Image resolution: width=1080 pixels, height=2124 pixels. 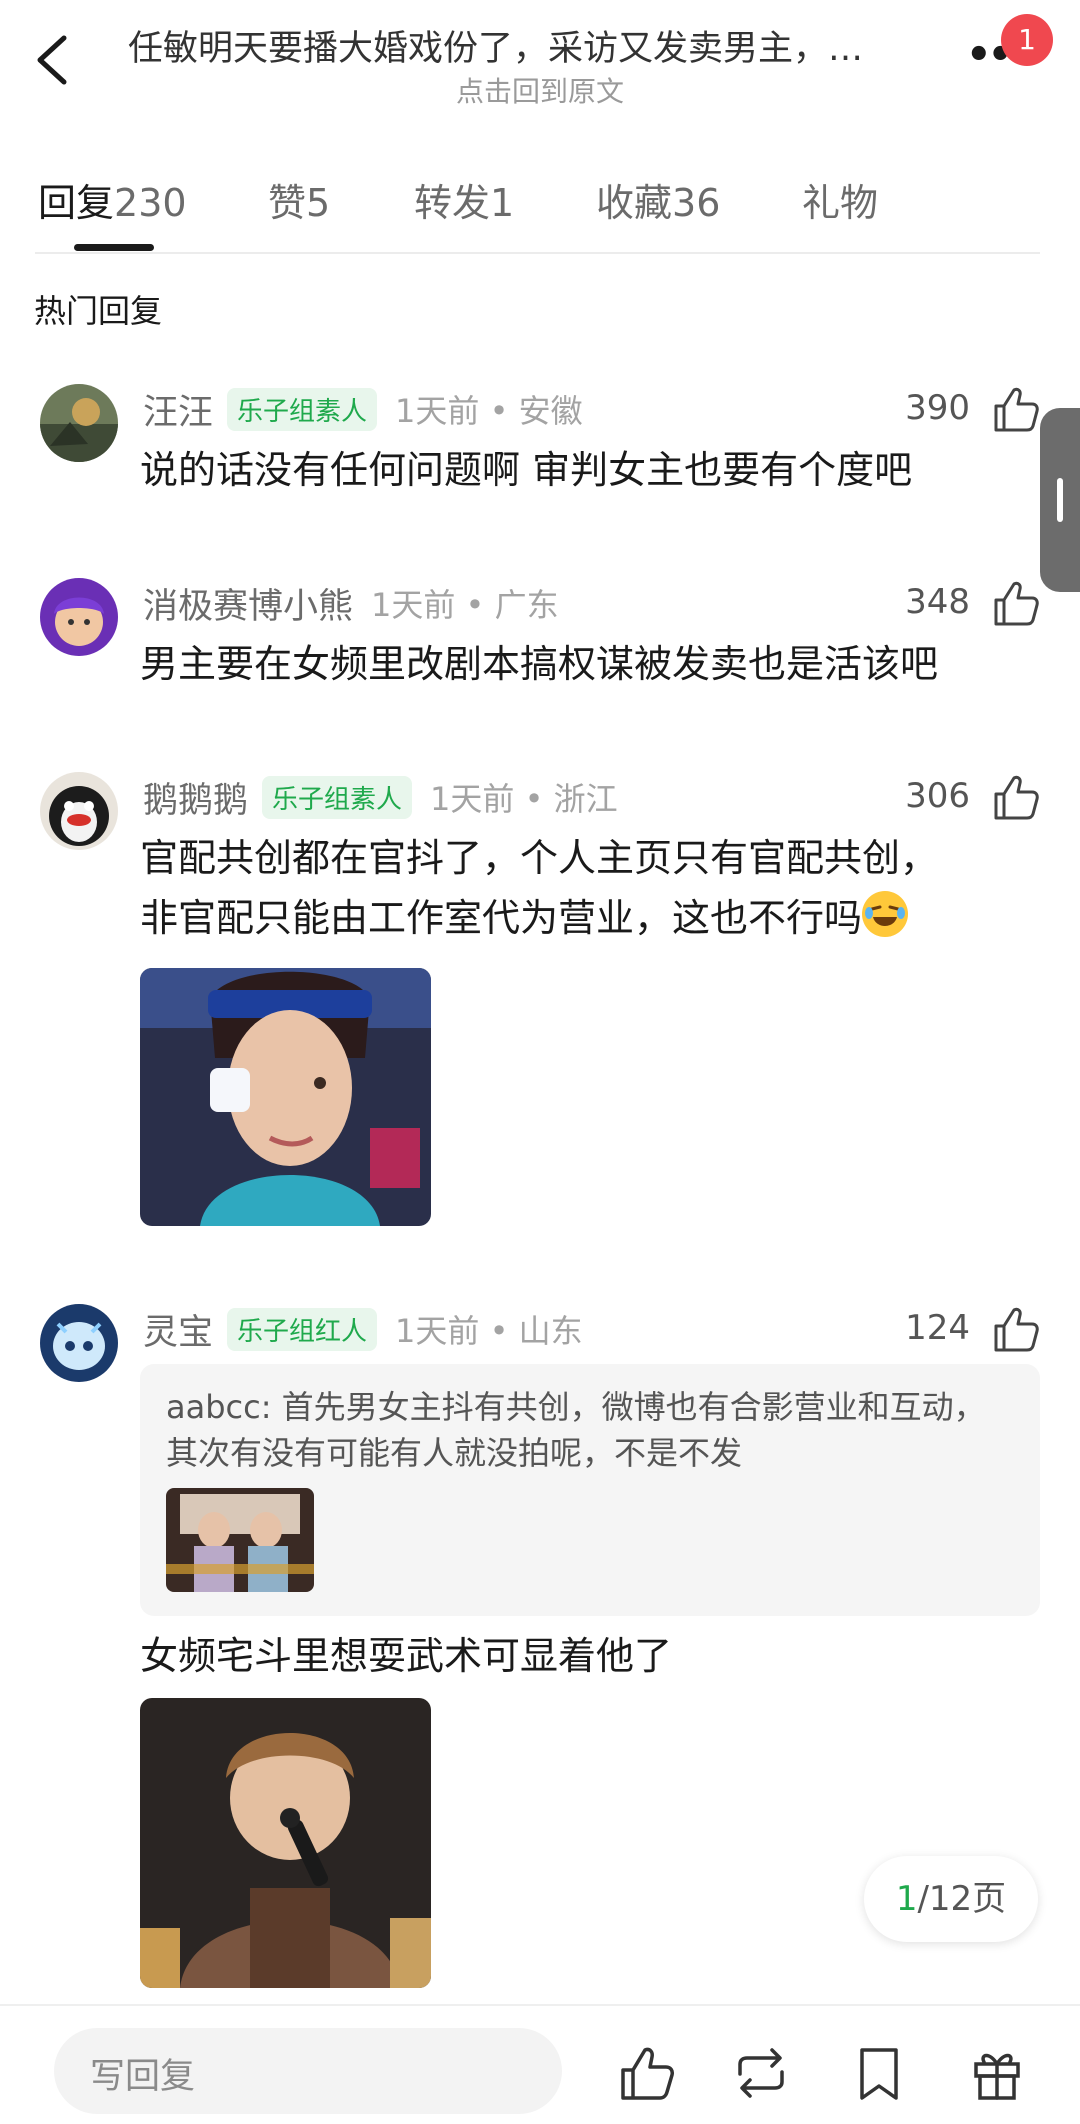 What do you see at coordinates (840, 199) in the screenshot?
I see `tab-gifts: 礼物` at bounding box center [840, 199].